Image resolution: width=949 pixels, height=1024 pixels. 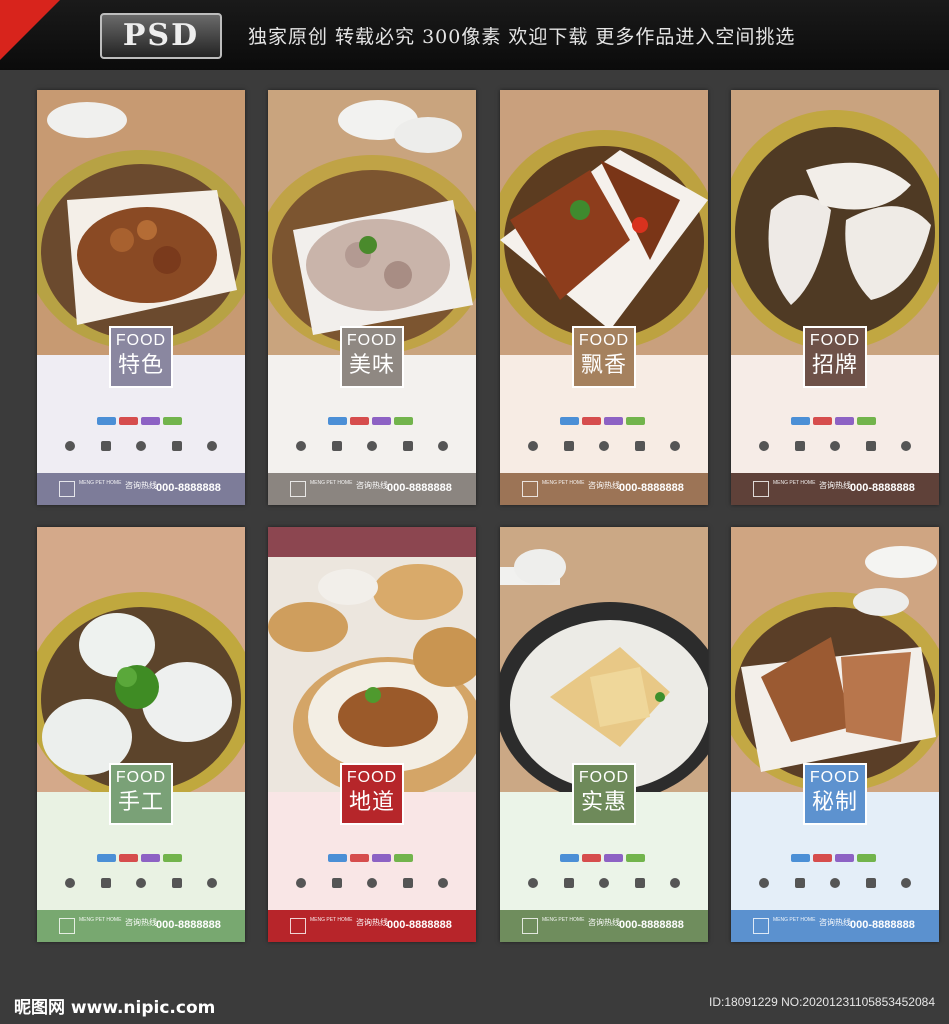 What do you see at coordinates (371, 365) in the screenshot?
I see `badge-title: 美味` at bounding box center [371, 365].